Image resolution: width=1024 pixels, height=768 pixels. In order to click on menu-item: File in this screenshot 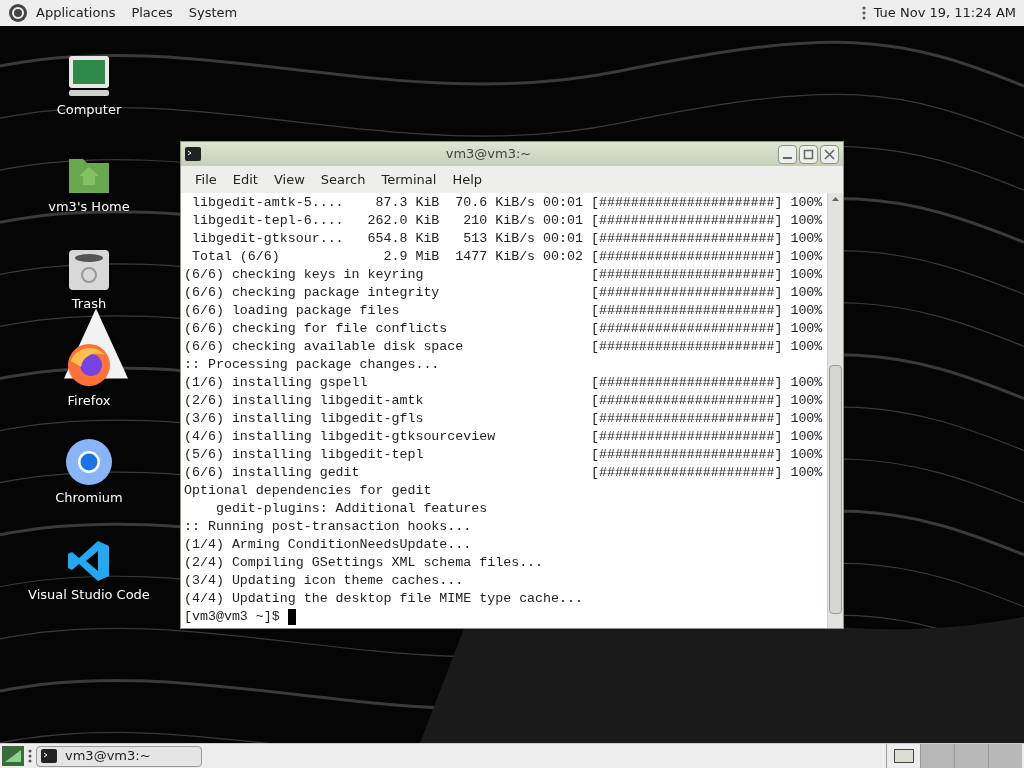, I will do `click(206, 179)`.